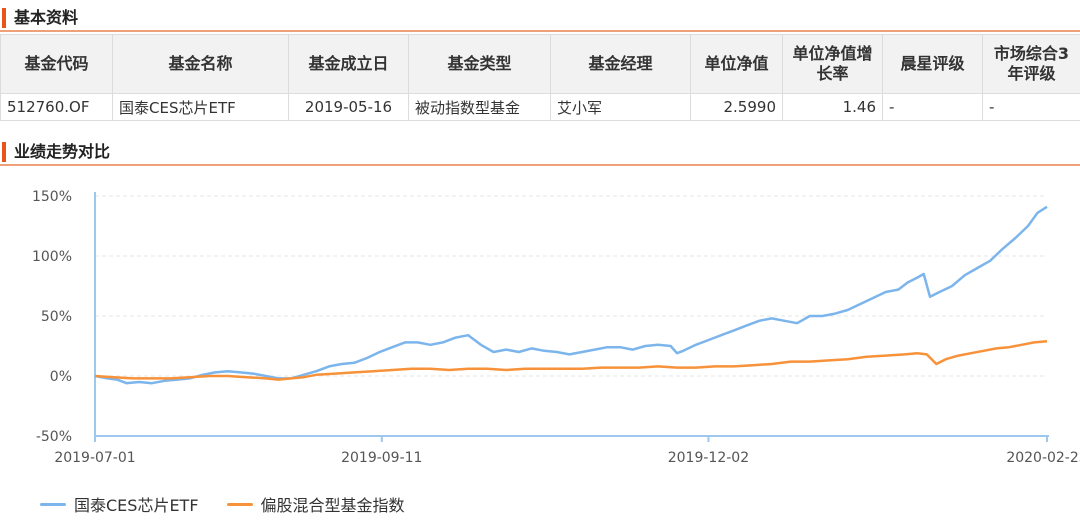  I want to click on header-fund-type: 基金类型, so click(479, 64).